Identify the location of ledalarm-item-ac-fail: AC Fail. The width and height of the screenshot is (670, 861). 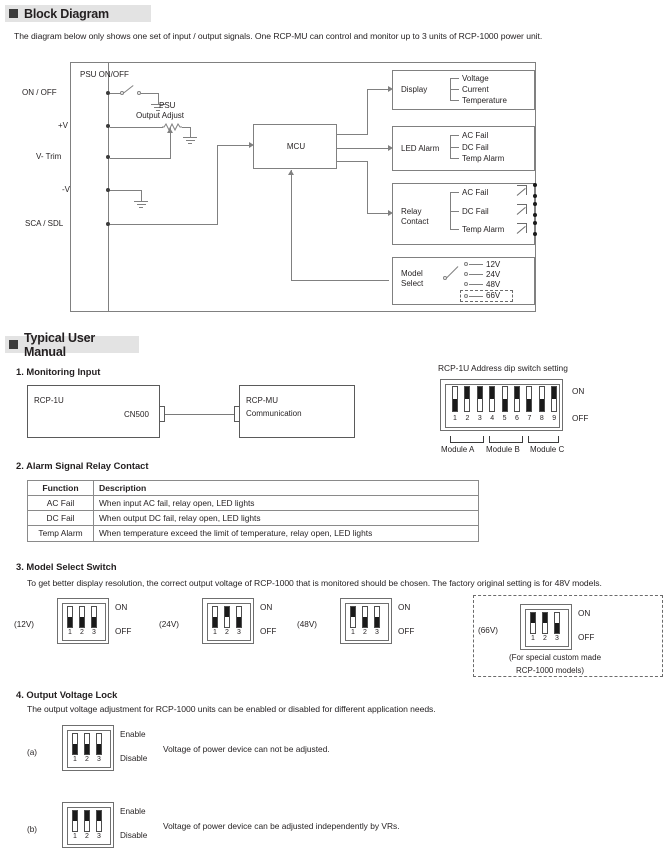
(475, 135).